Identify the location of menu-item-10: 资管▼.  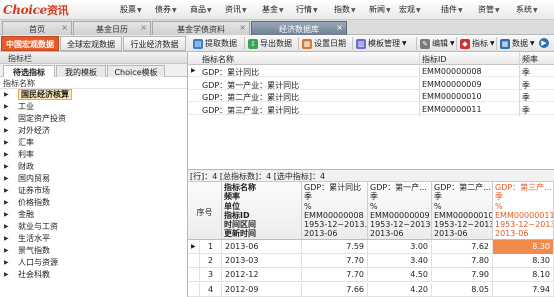
(489, 9).